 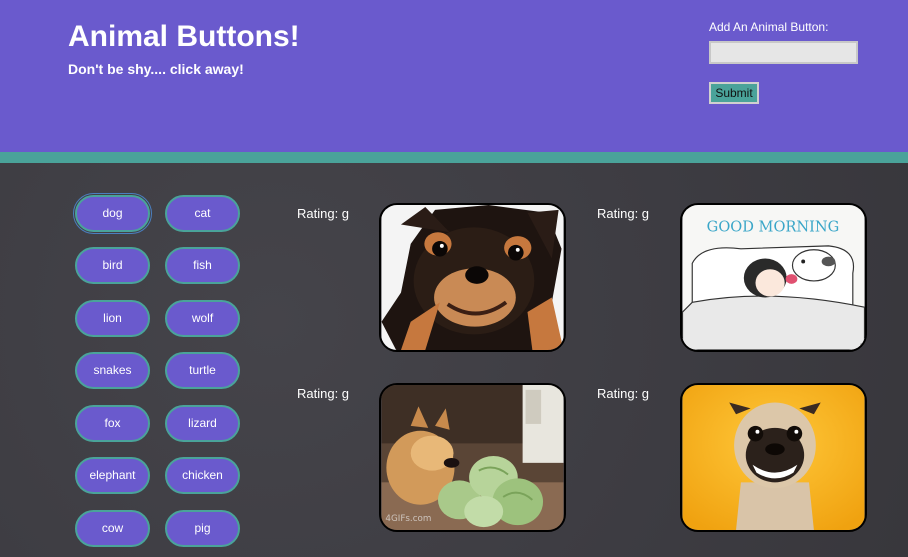 I want to click on page-subtitle: Don't be shy.... click away!, so click(x=156, y=69).